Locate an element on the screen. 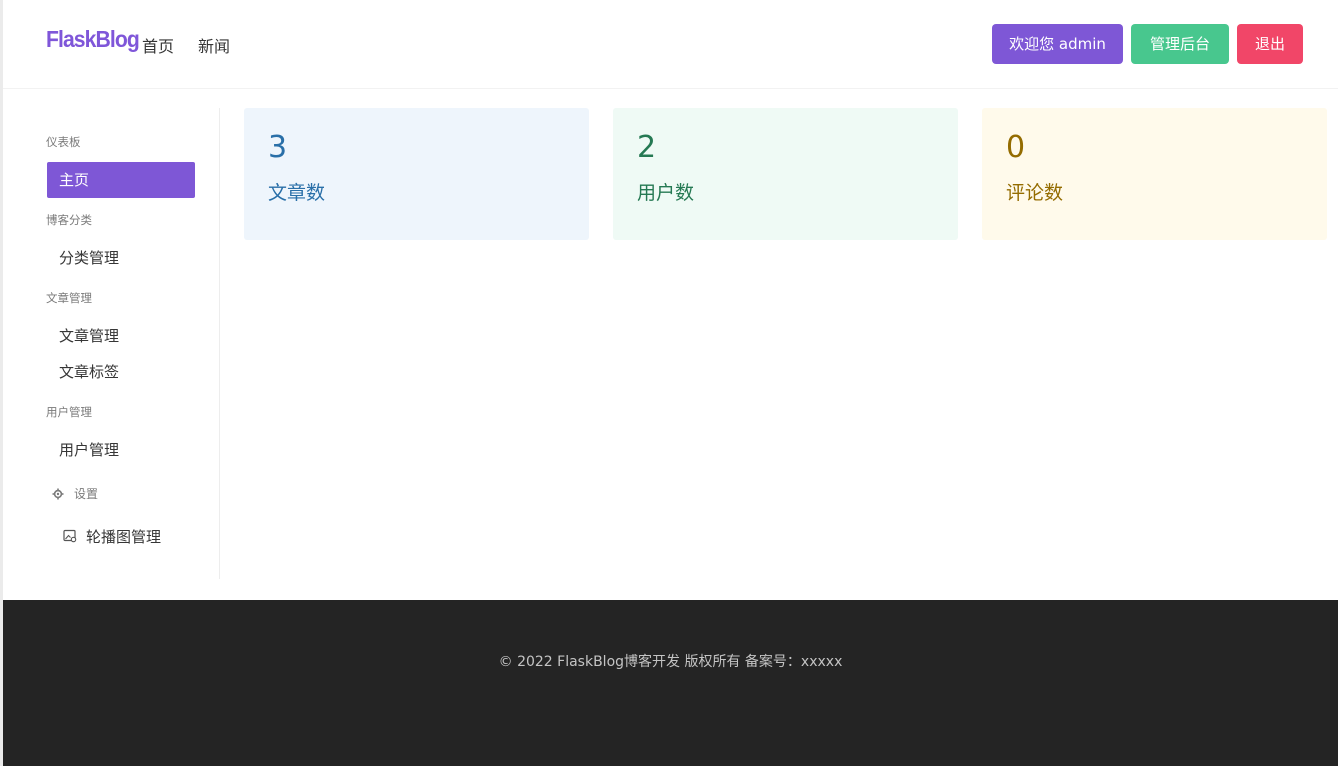 The image size is (1338, 766). stat-label-articles: 文章数 is located at coordinates (297, 193).